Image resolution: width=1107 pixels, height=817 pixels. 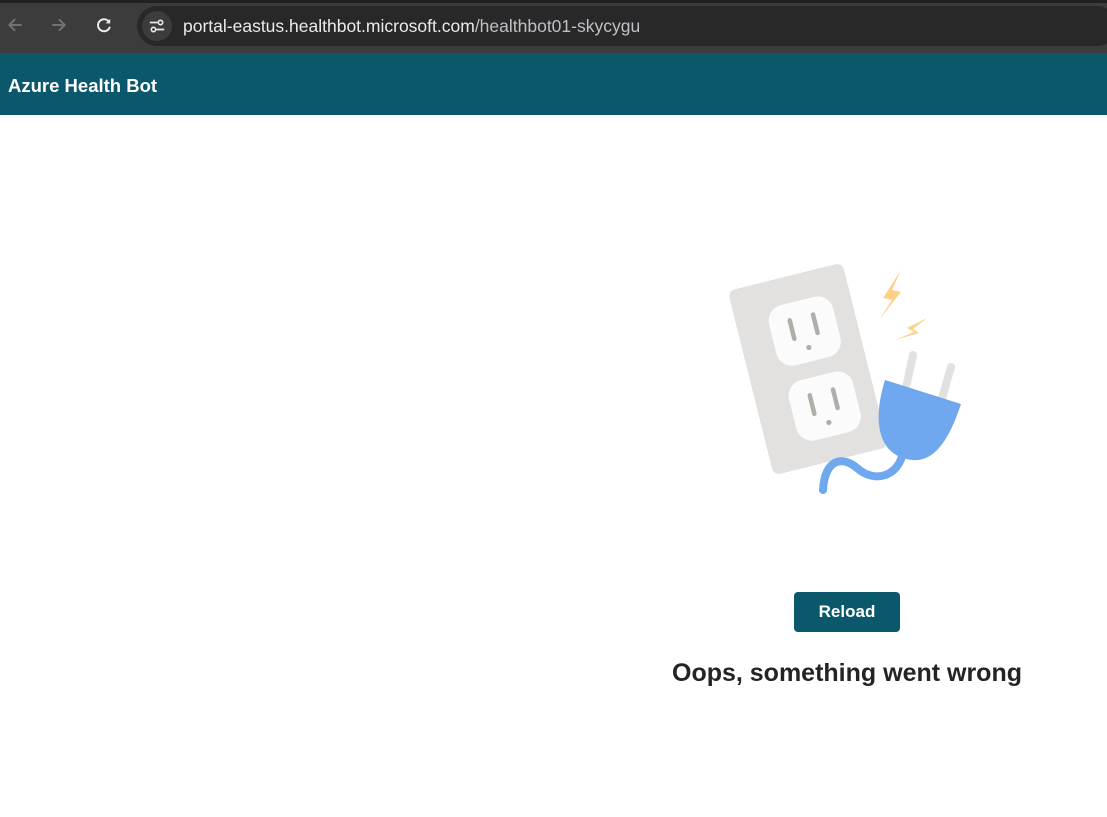 I want to click on tab-strip-edge, so click(x=553, y=1).